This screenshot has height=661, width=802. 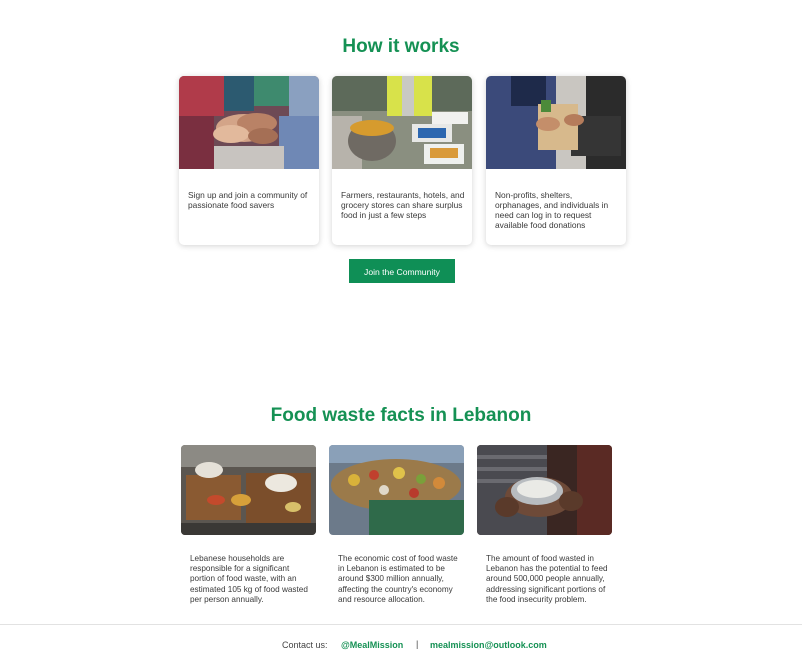 What do you see at coordinates (556, 122) in the screenshot?
I see `food-bag-handover-photo` at bounding box center [556, 122].